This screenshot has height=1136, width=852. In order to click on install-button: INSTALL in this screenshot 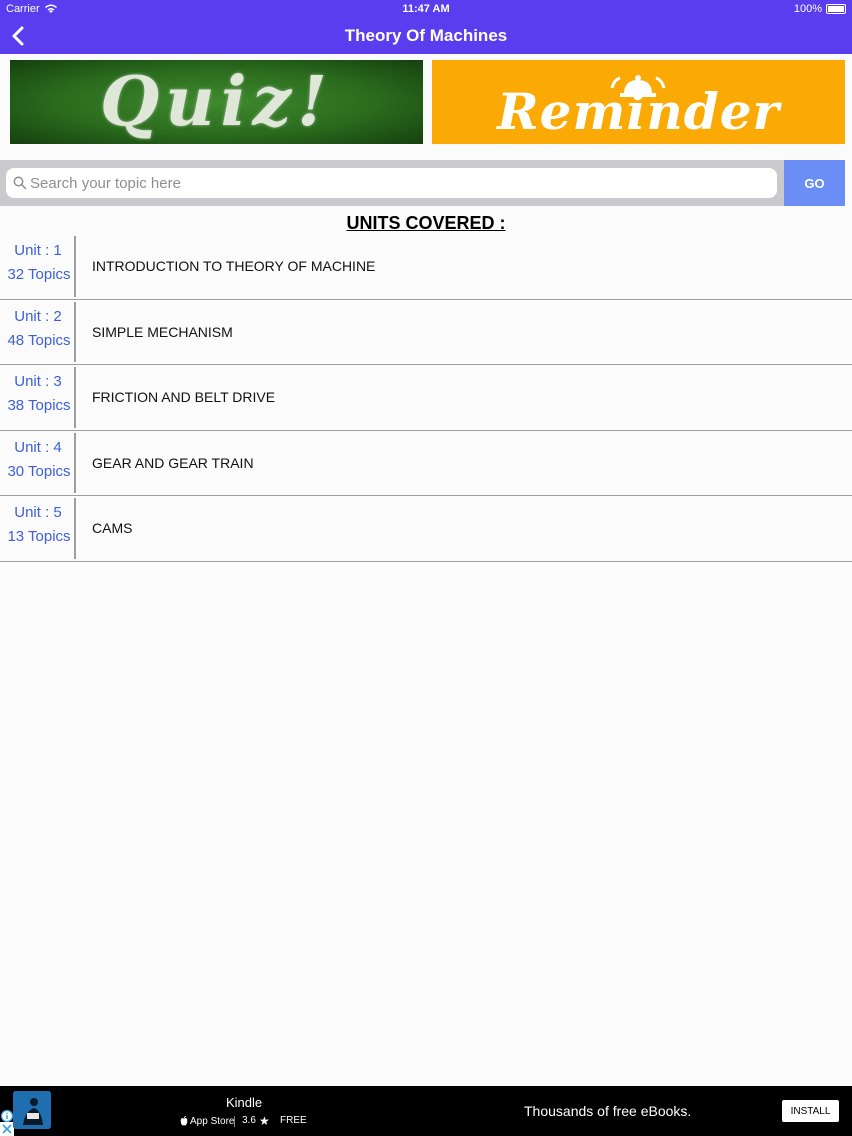, I will do `click(810, 1111)`.